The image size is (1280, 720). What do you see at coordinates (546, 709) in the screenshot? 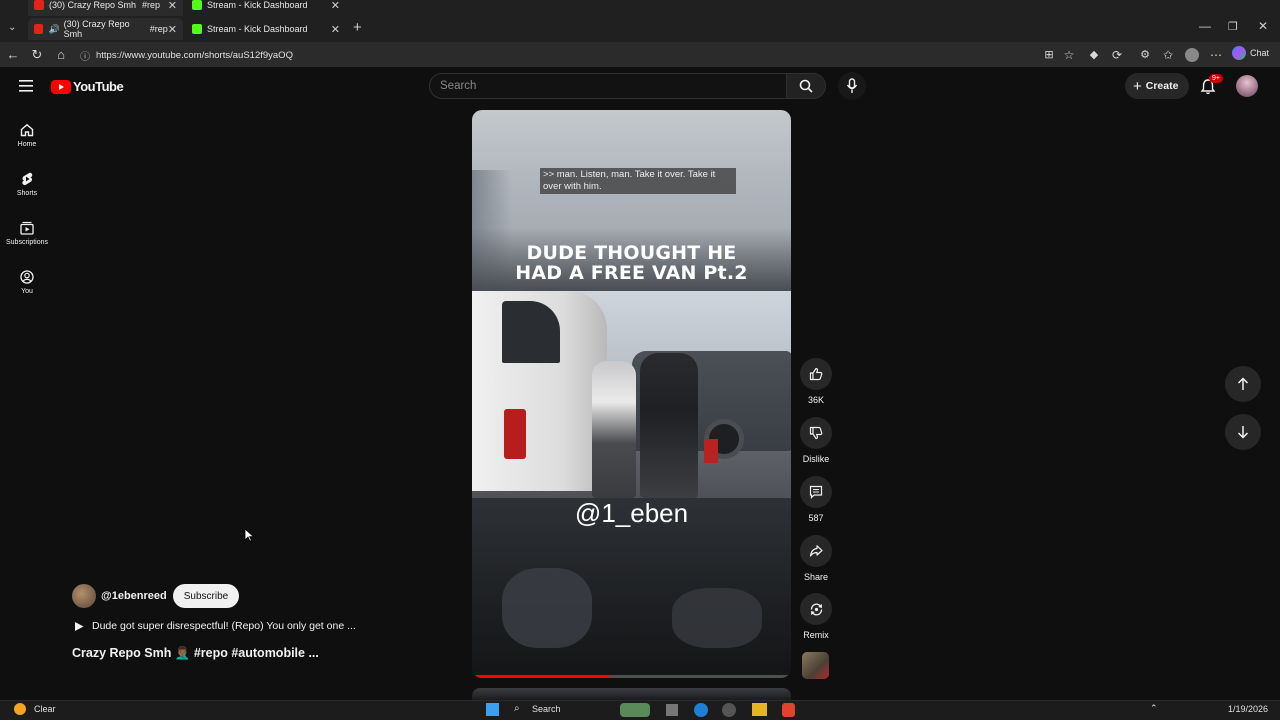
I see `taskbar-search-label: Search` at bounding box center [546, 709].